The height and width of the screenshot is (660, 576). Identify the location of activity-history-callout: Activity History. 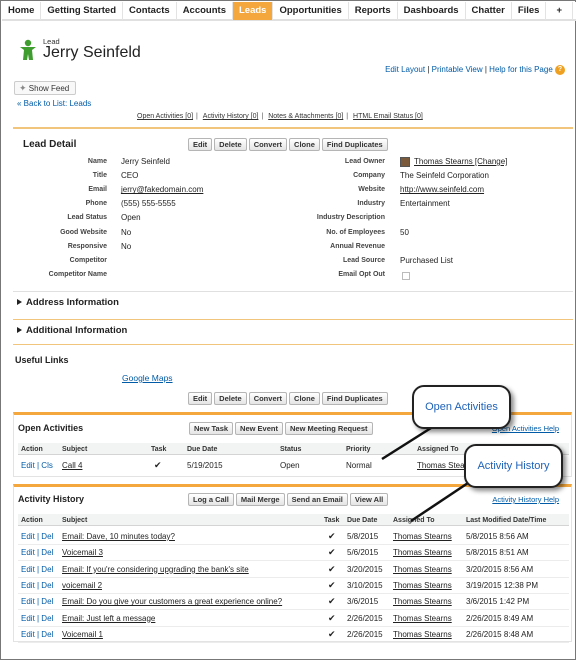
(513, 466).